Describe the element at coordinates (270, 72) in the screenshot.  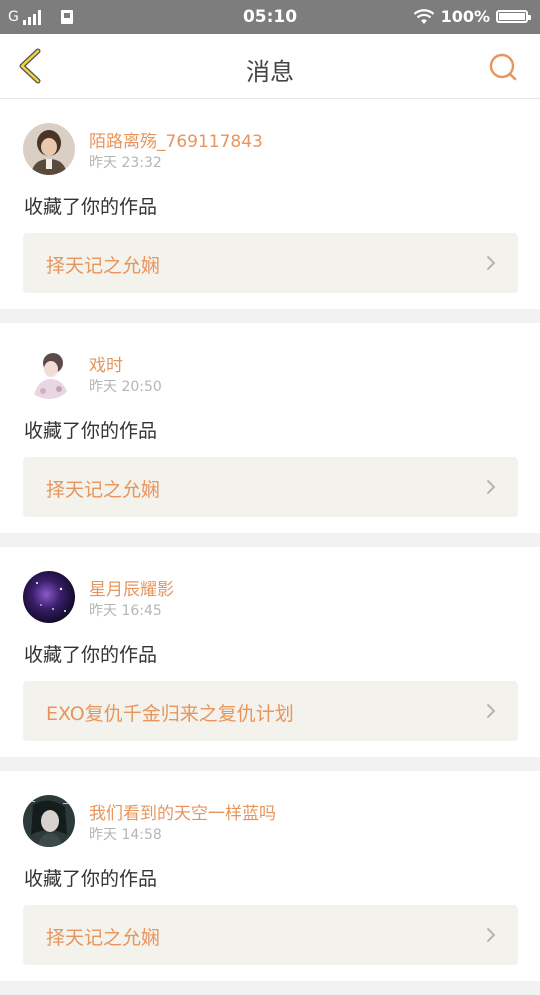
I see `page-title: 消息` at that location.